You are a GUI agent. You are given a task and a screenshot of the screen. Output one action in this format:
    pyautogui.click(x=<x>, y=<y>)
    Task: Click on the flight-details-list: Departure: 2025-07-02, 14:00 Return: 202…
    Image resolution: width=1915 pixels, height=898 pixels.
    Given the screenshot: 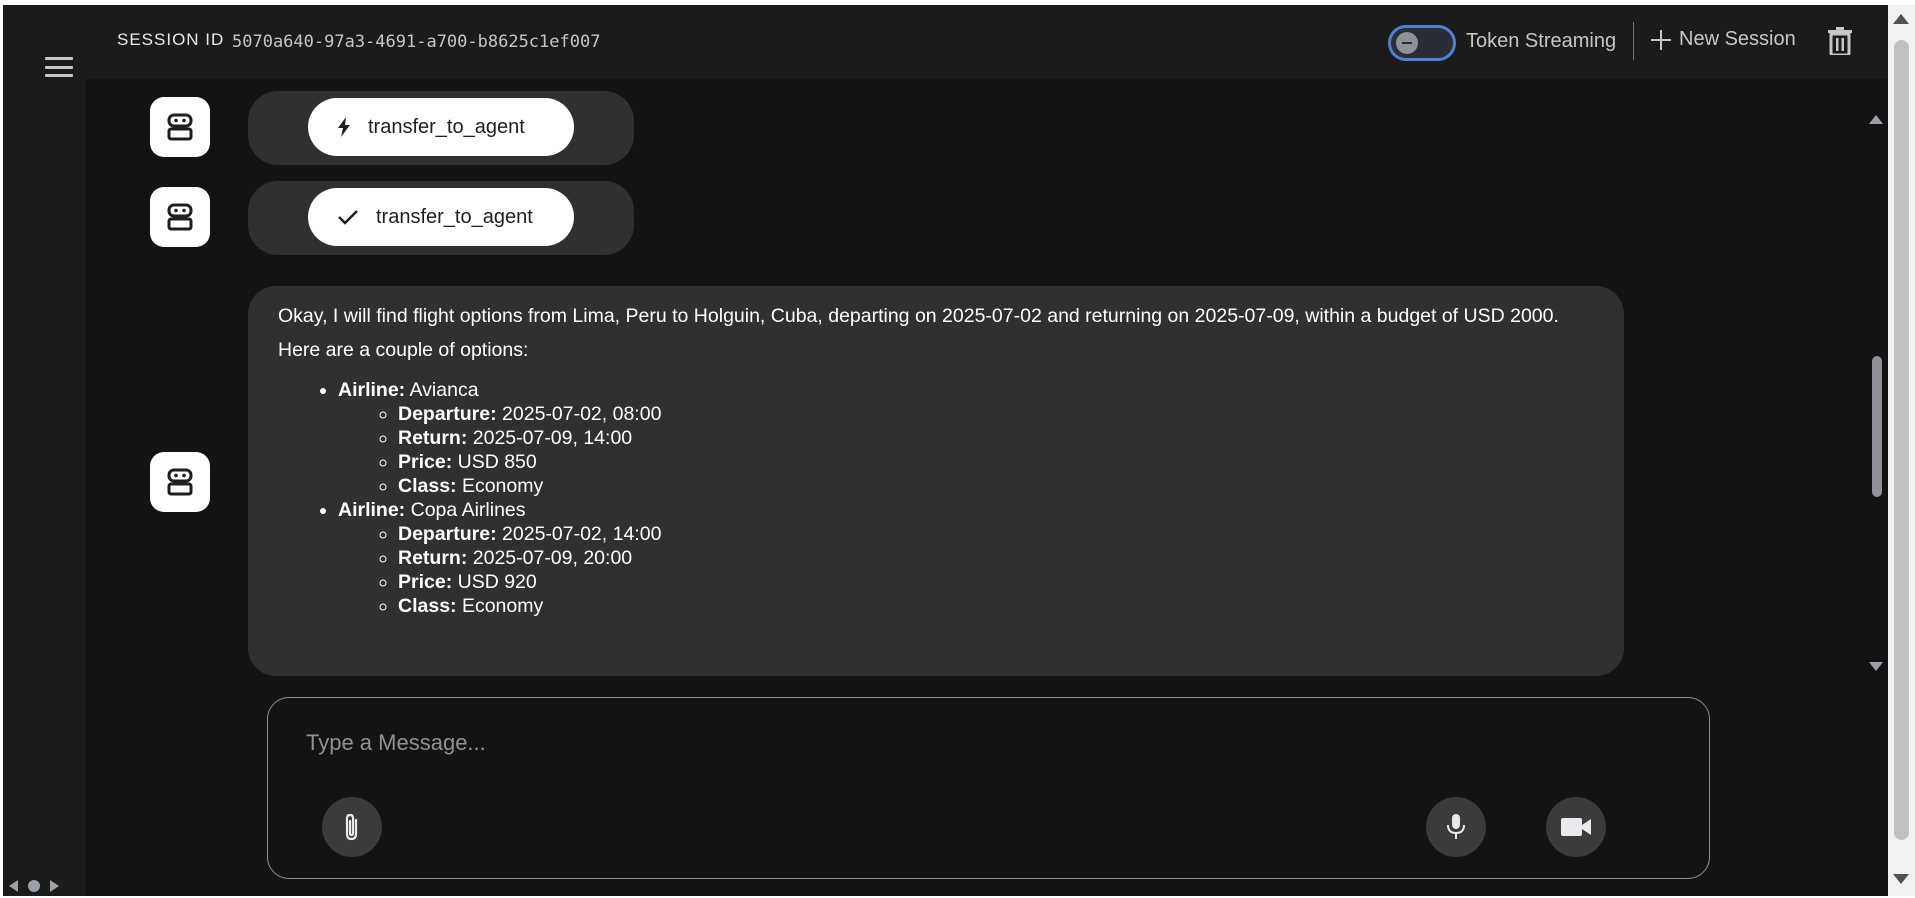 What is the action you would take?
    pyautogui.click(x=996, y=570)
    